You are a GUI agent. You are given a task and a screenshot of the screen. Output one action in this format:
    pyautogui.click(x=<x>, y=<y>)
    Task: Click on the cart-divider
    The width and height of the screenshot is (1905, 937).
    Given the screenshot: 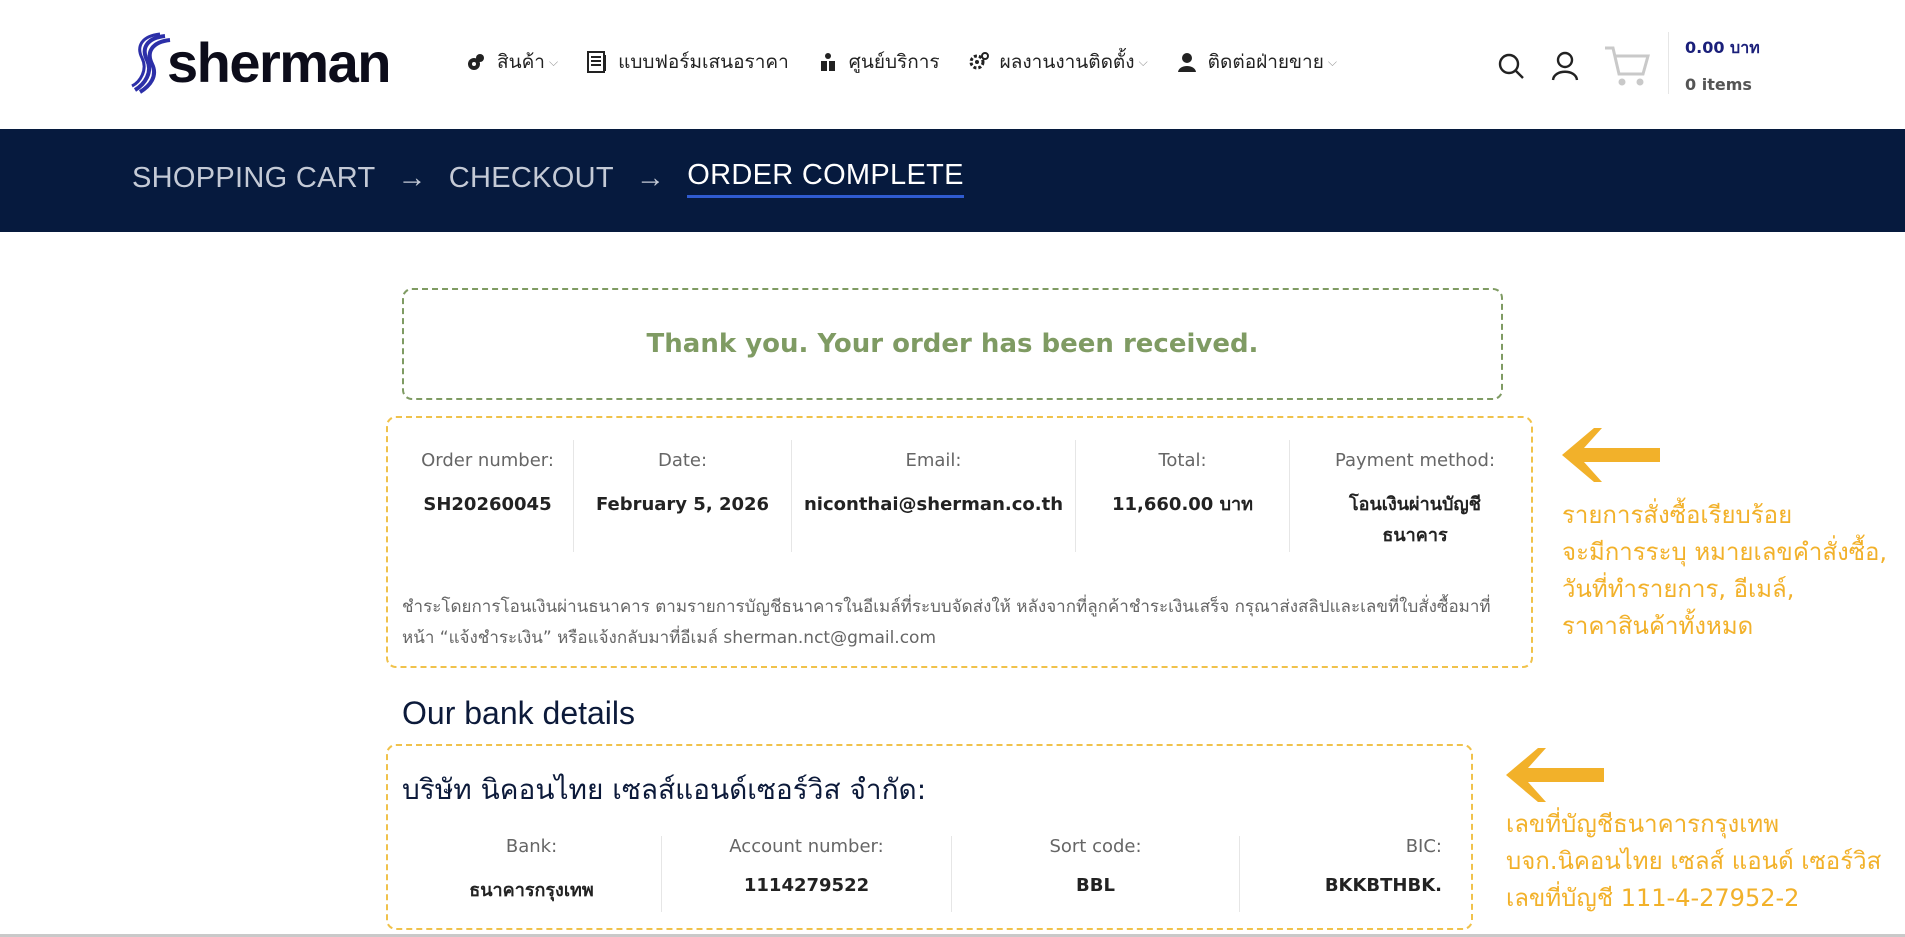 What is the action you would take?
    pyautogui.click(x=1668, y=63)
    